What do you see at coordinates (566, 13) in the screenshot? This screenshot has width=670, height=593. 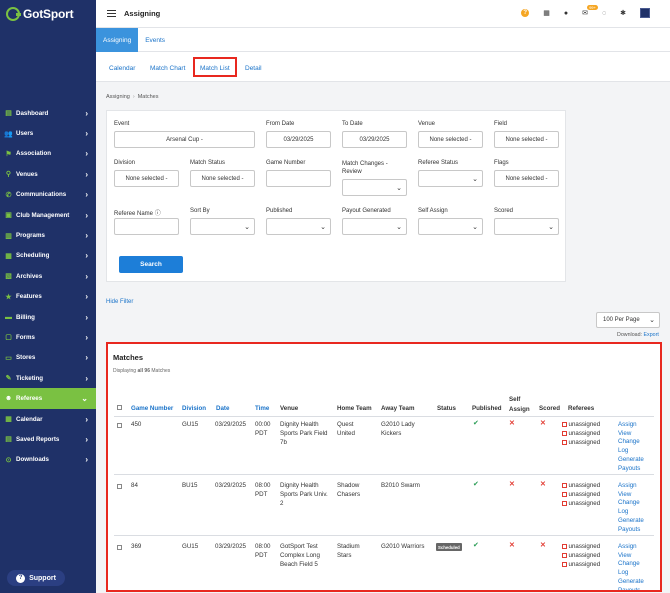 I see `user-icon: ●` at bounding box center [566, 13].